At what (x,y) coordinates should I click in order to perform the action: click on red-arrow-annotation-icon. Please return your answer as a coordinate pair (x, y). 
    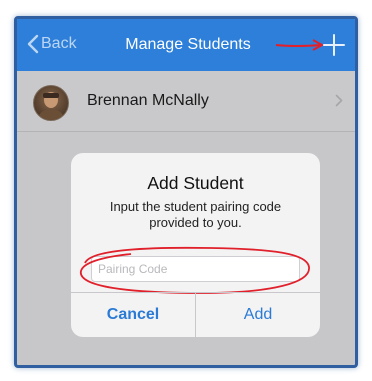
    Looking at the image, I should click on (299, 45).